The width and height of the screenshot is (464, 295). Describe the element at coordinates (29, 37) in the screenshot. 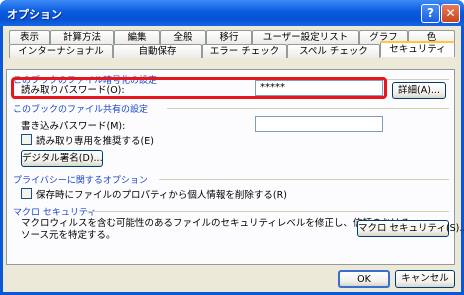

I see `tab-view: 表示` at that location.